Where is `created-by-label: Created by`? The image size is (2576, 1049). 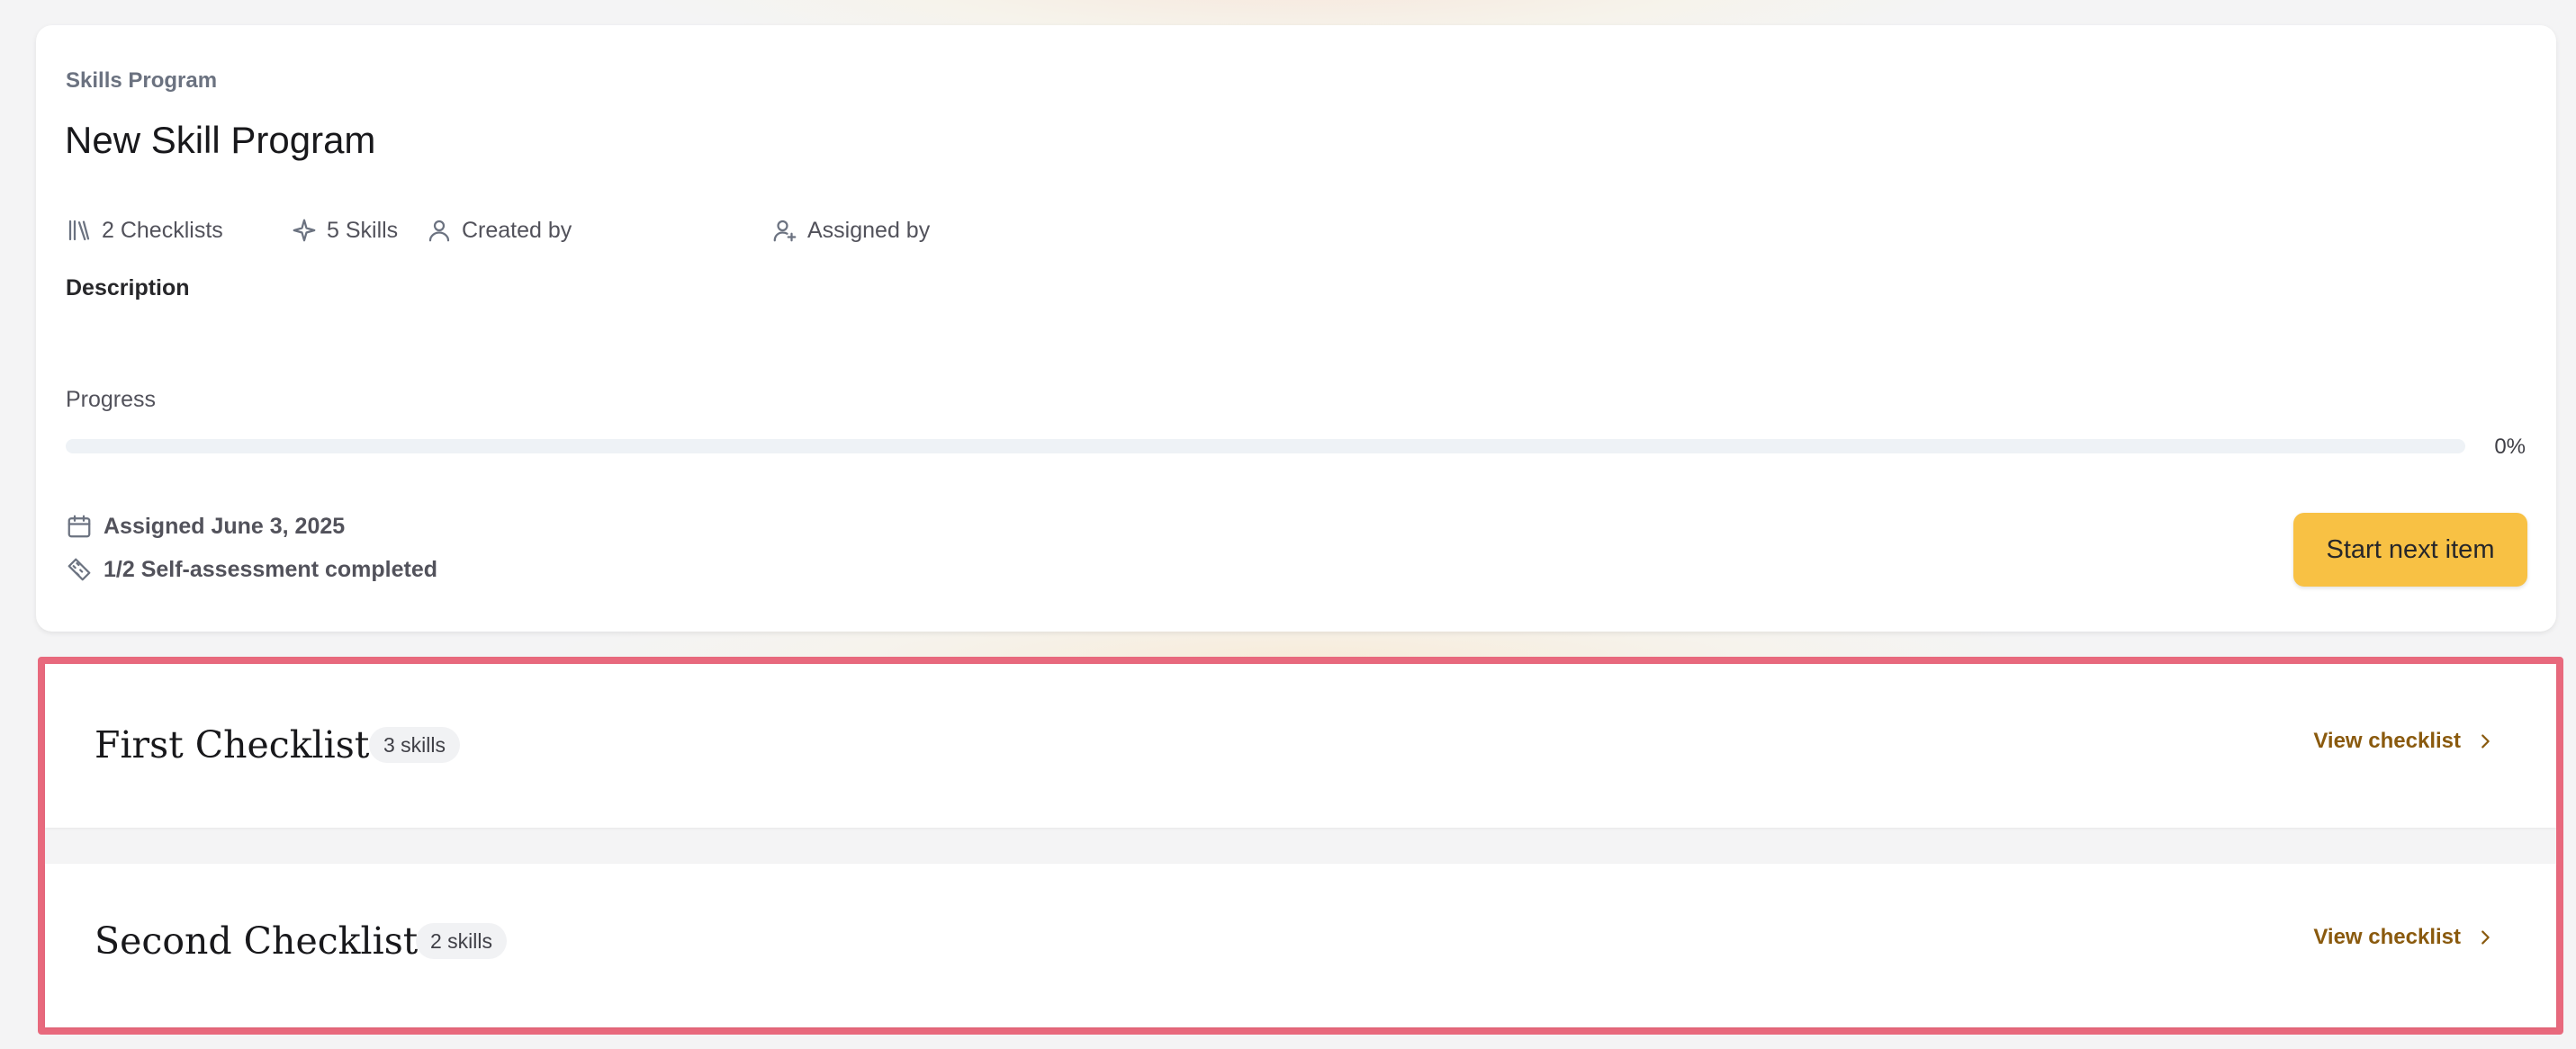
created-by-label: Created by is located at coordinates (517, 230).